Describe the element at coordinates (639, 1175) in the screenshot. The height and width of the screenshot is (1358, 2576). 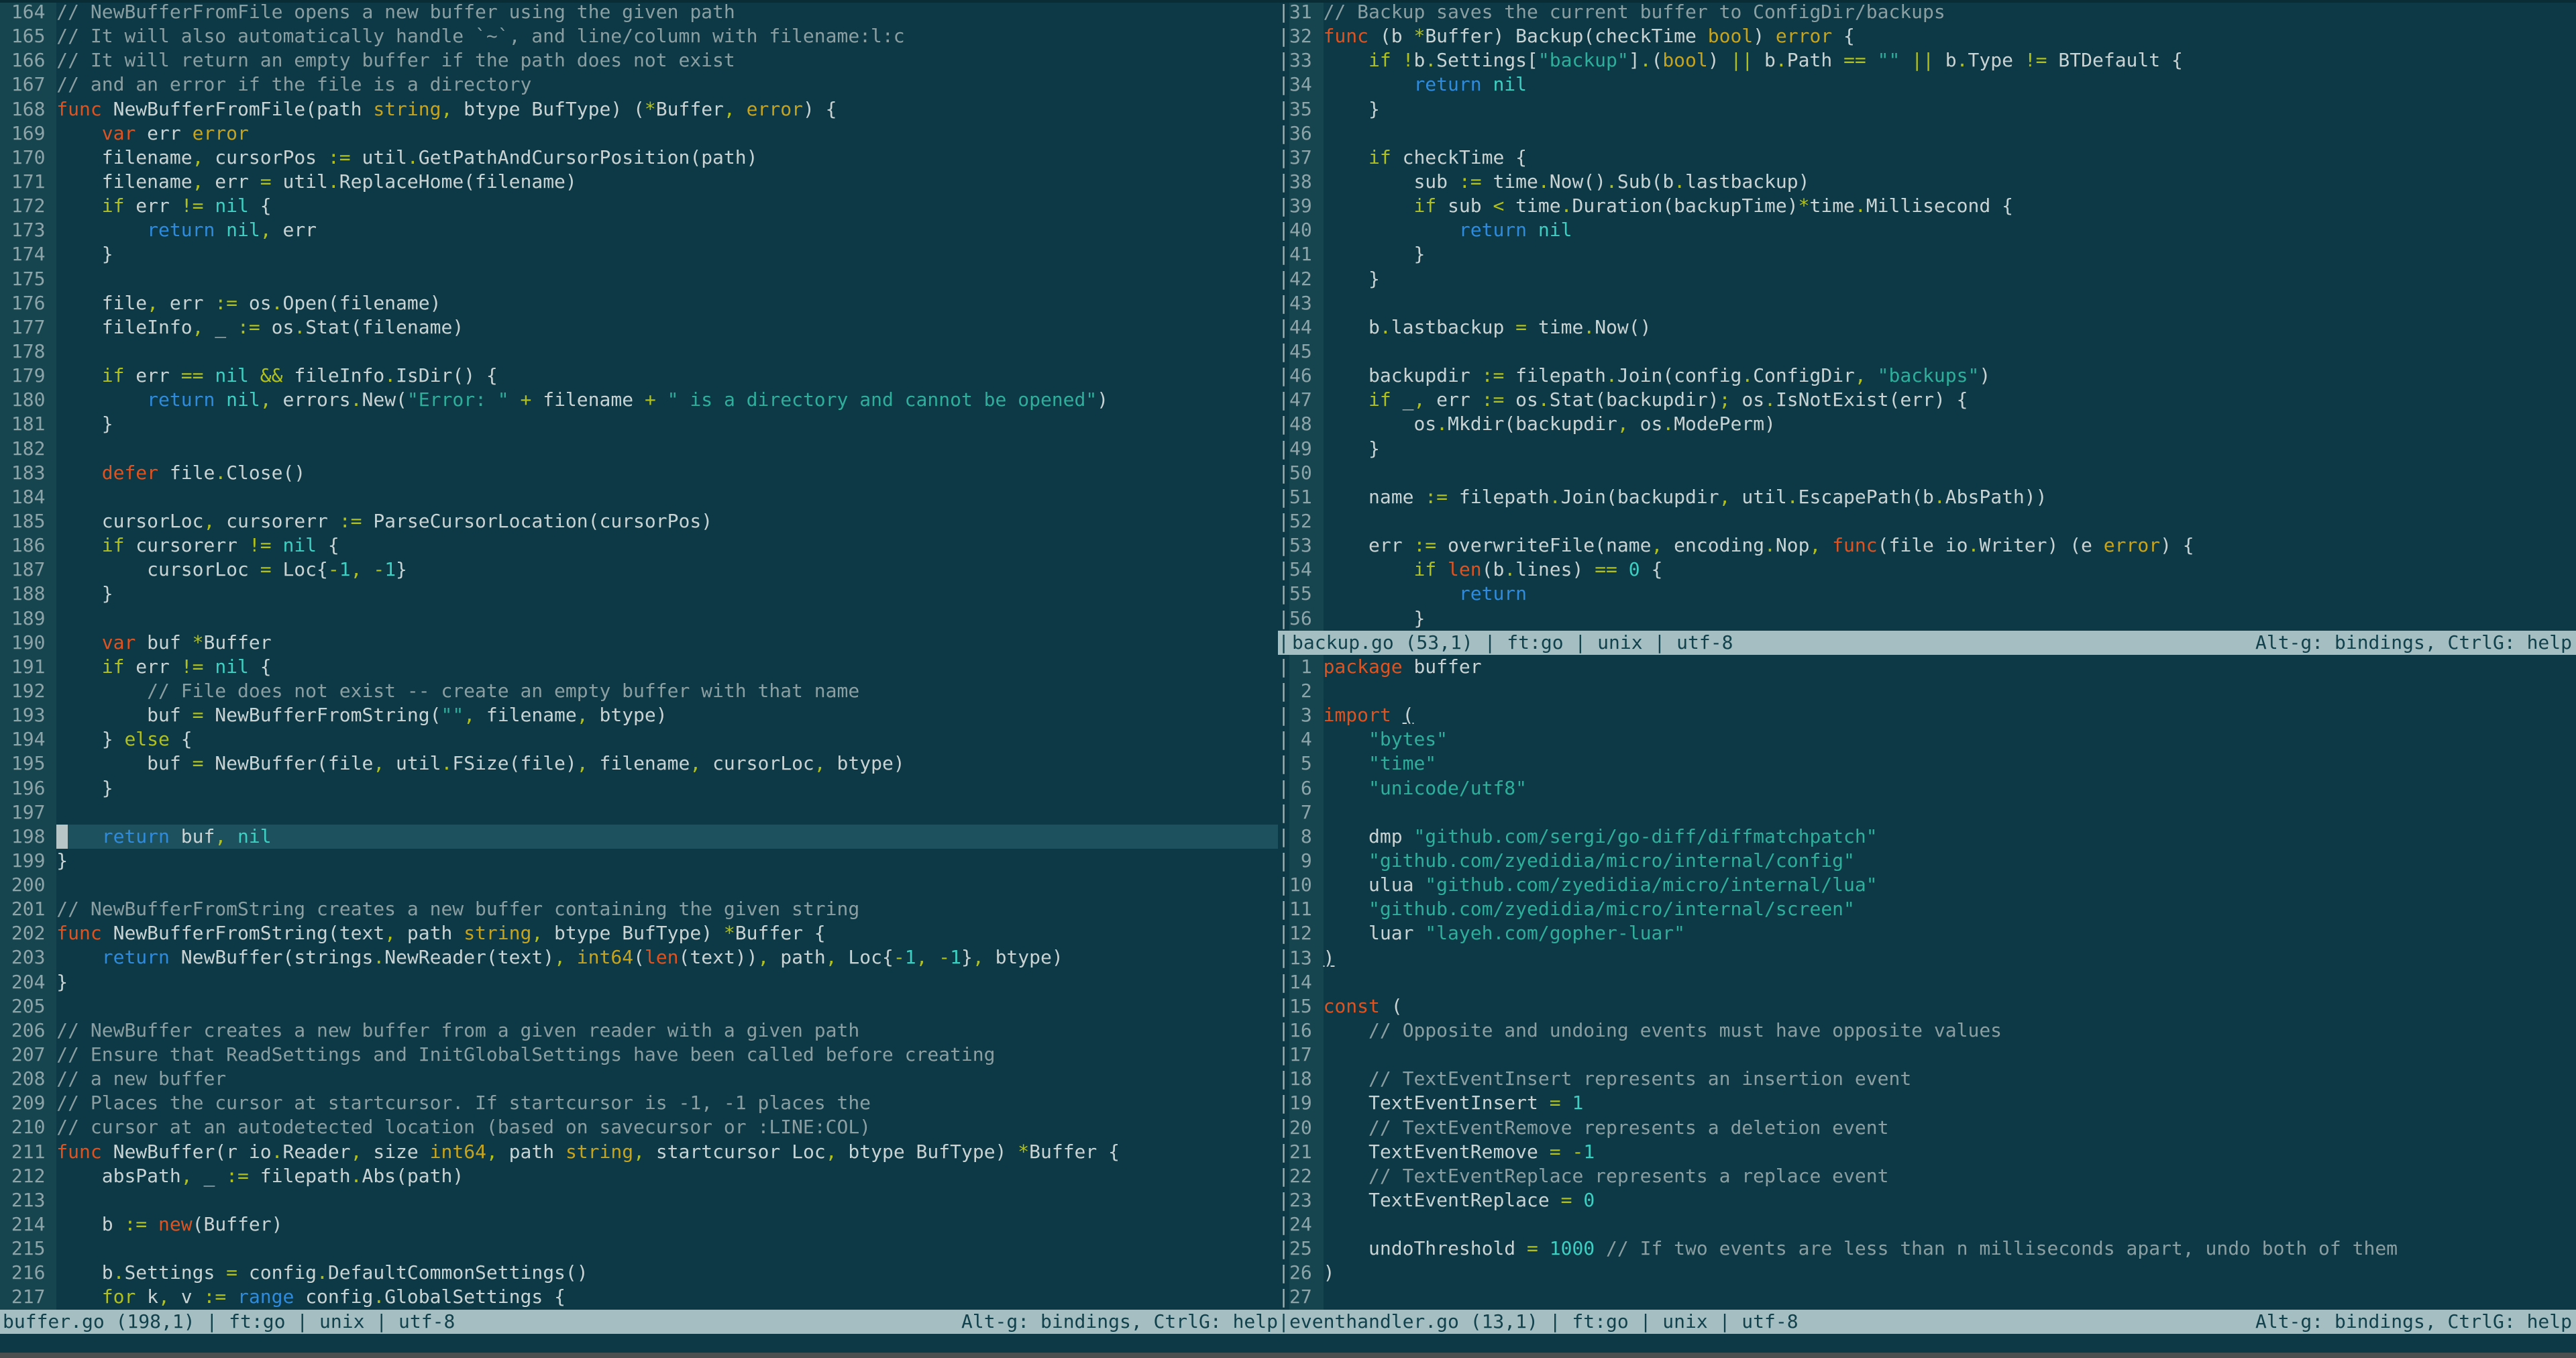
I see `code-line: 212 absPath, _ := filepath.Abs(path)` at that location.